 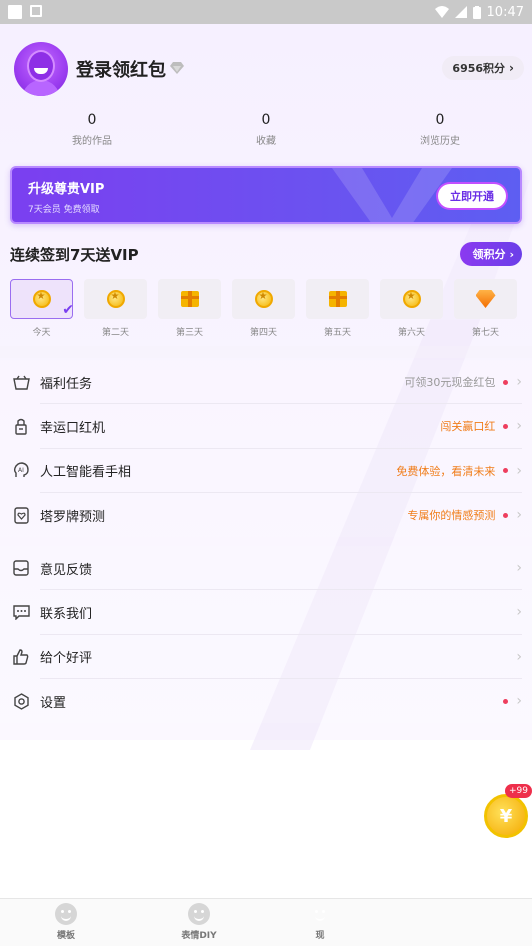 I want to click on vip-watermark, so click(x=392, y=195).